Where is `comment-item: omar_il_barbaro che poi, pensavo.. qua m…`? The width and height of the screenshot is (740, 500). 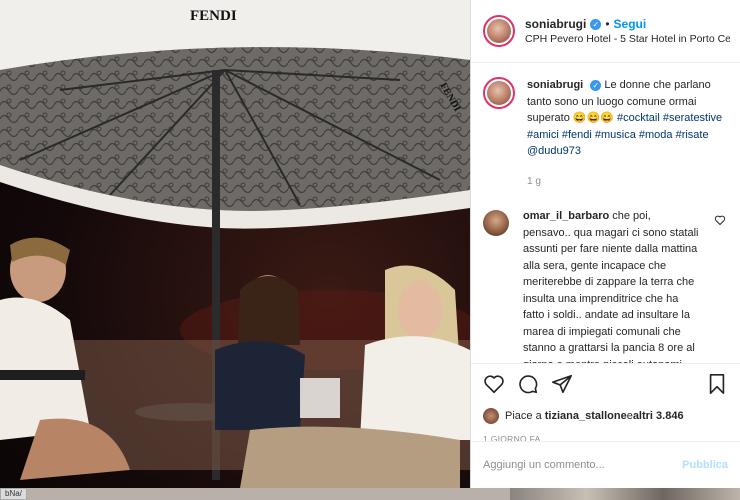 comment-item: omar_il_barbaro che poi, pensavo.. qua m… is located at coordinates (605, 285).